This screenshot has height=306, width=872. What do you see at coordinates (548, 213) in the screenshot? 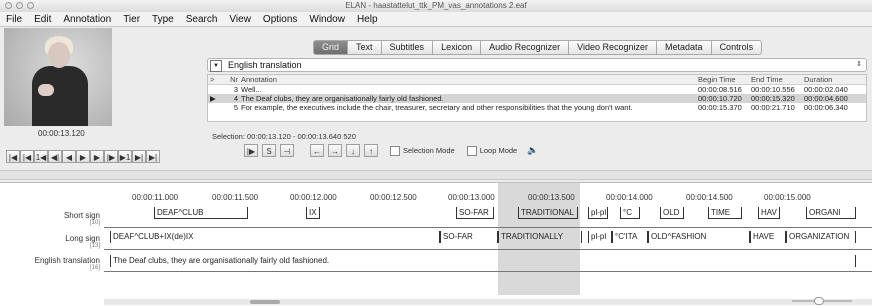
I see `short-sign-annotation: TRADITIONAL` at bounding box center [548, 213].